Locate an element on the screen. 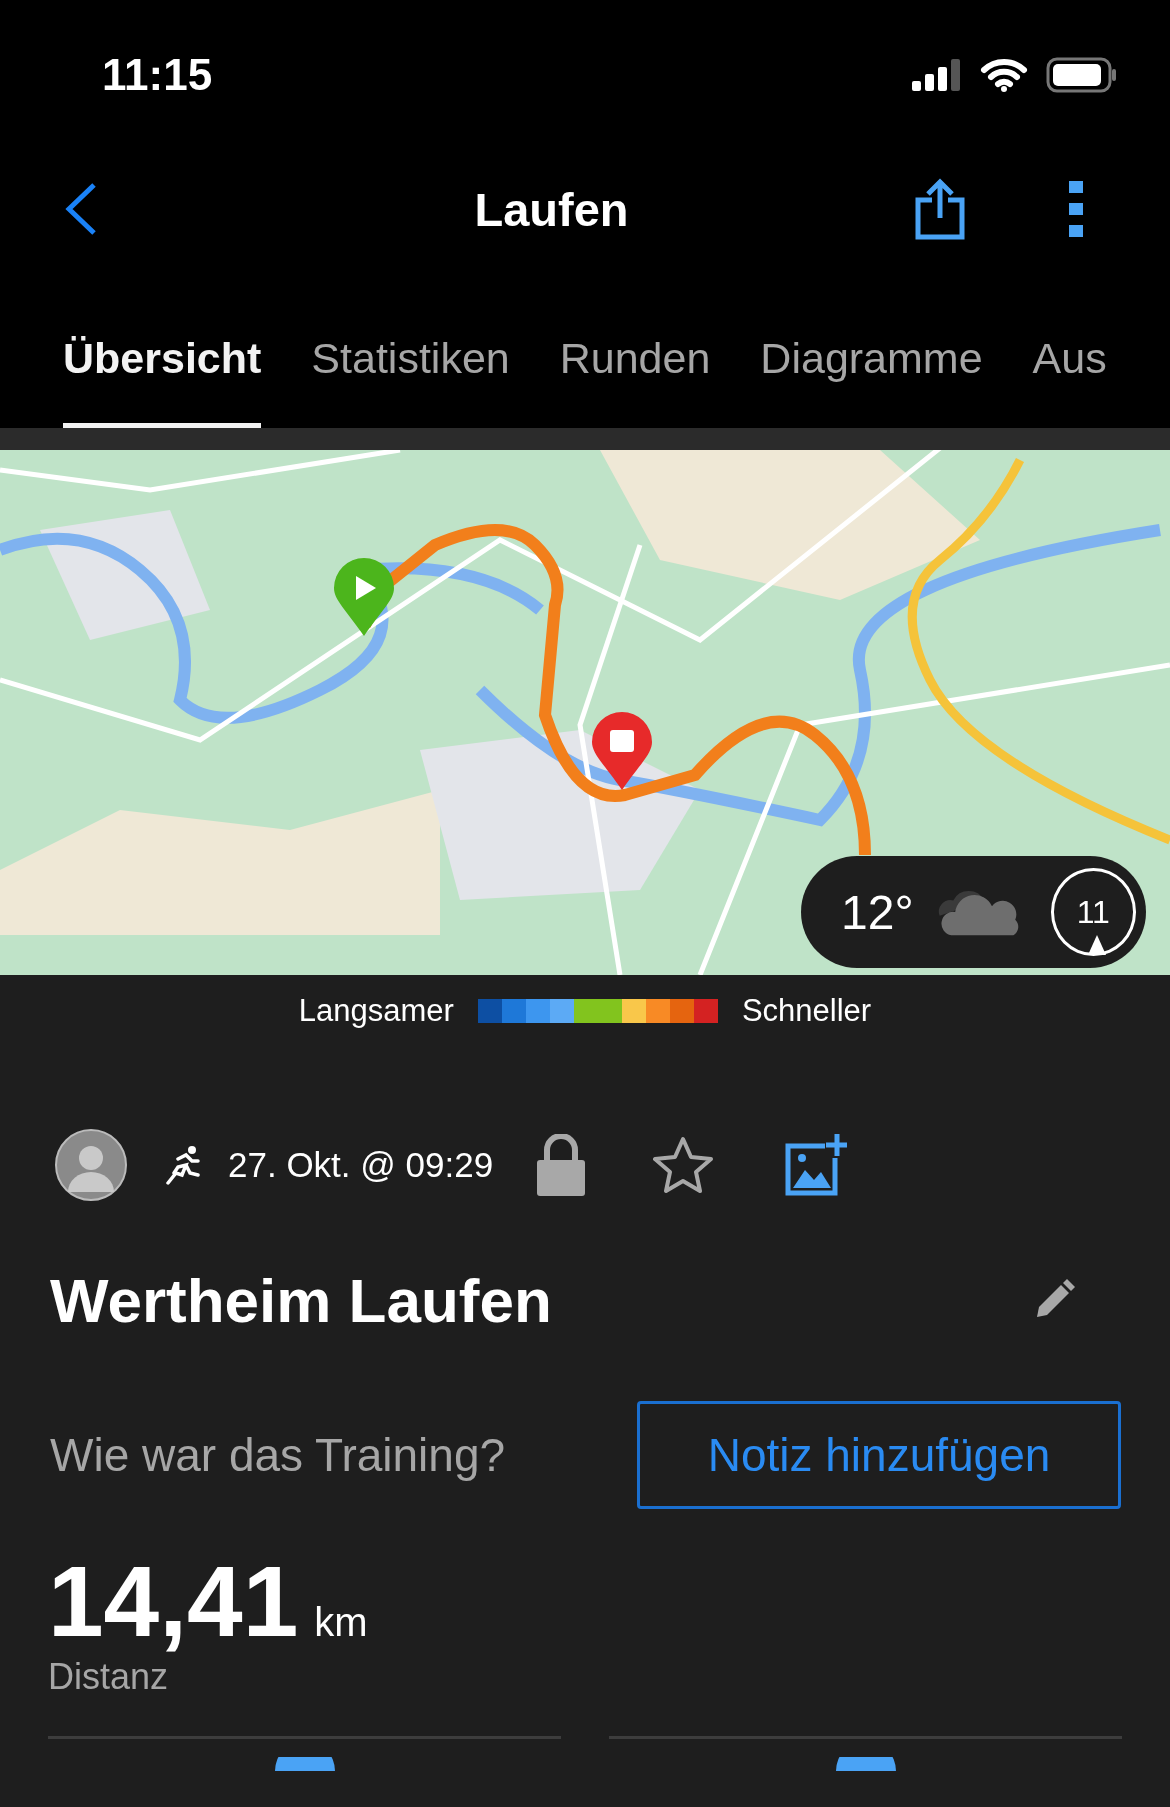 The height and width of the screenshot is (1807, 1170). distance-value: 14,41 is located at coordinates (173, 1601).